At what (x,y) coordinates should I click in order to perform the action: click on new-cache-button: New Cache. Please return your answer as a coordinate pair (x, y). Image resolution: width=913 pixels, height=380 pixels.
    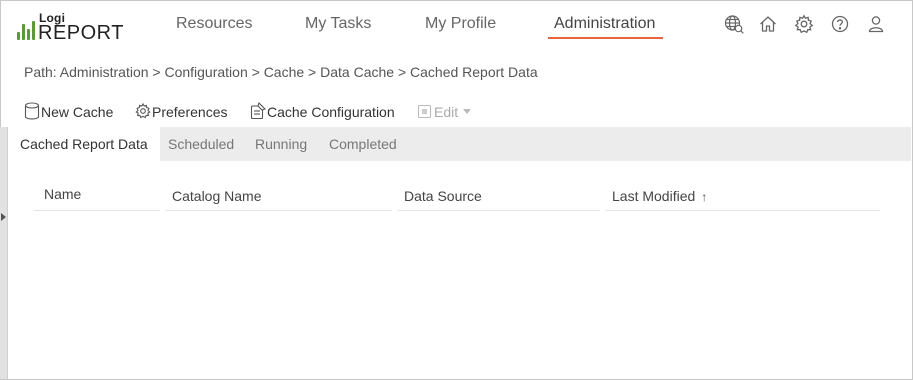
    Looking at the image, I should click on (68, 109).